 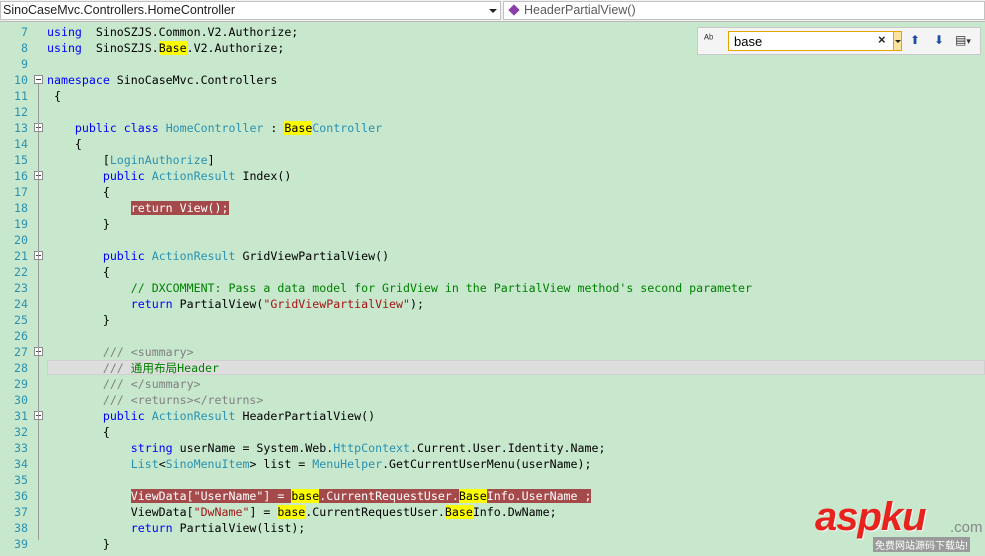 I want to click on code-token: ViewData[, so click(x=120, y=512).